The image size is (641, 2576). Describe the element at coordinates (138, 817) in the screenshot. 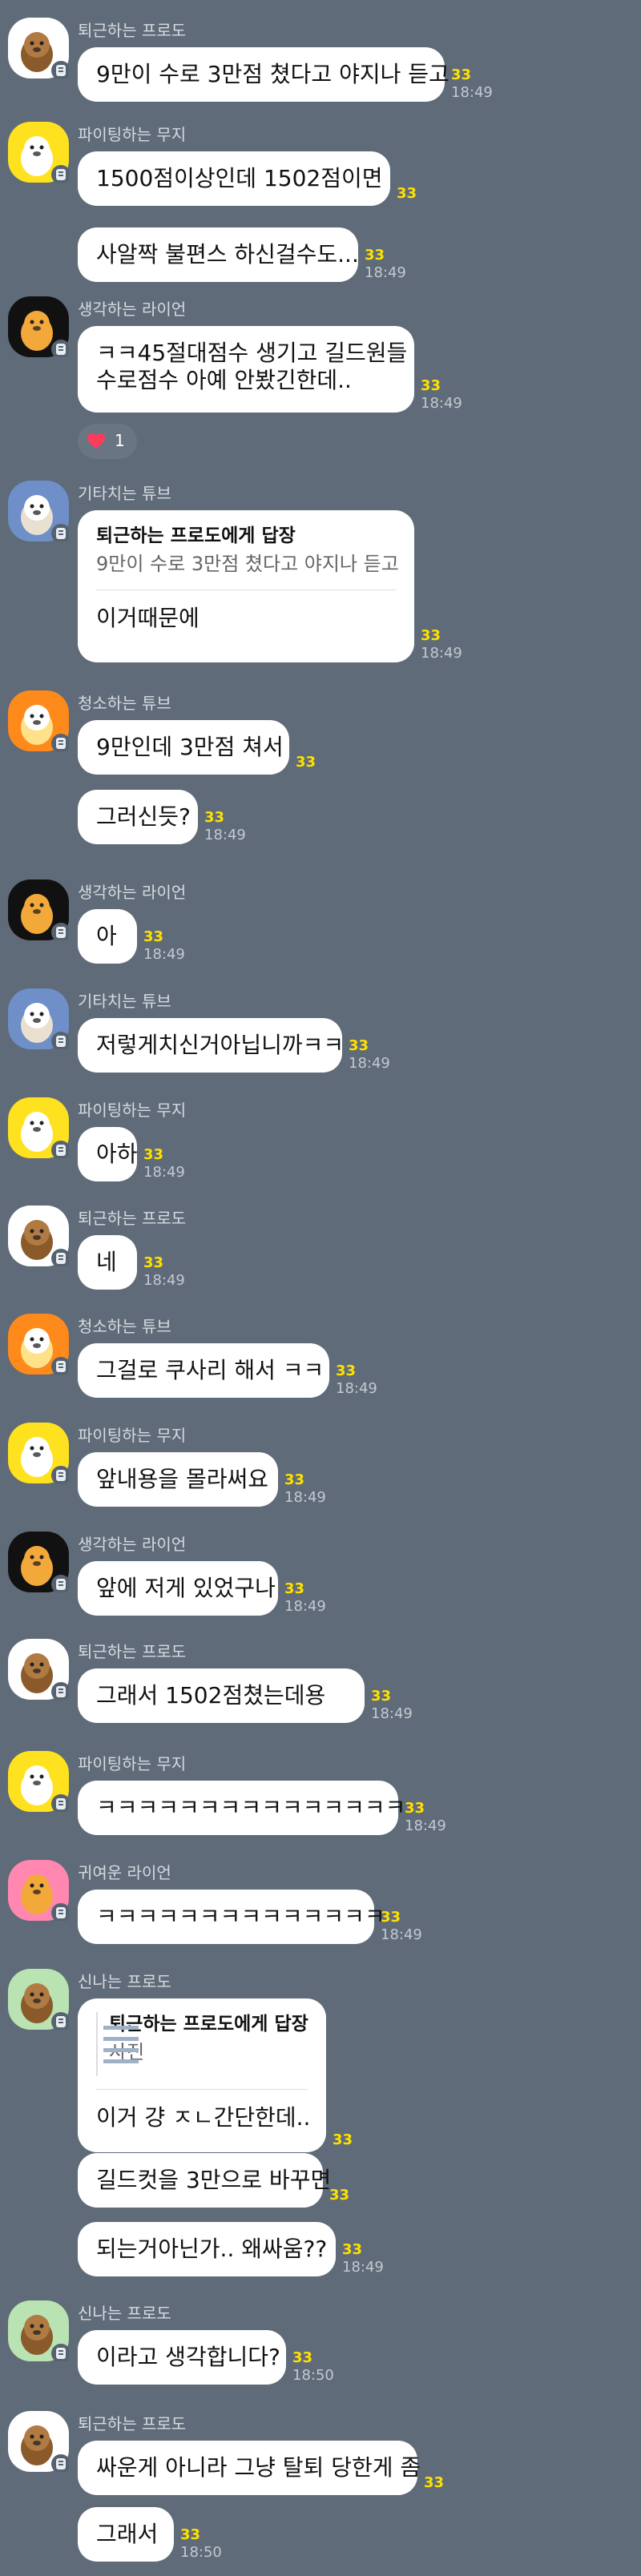

I see `message-bubble: 그러신듯?` at that location.